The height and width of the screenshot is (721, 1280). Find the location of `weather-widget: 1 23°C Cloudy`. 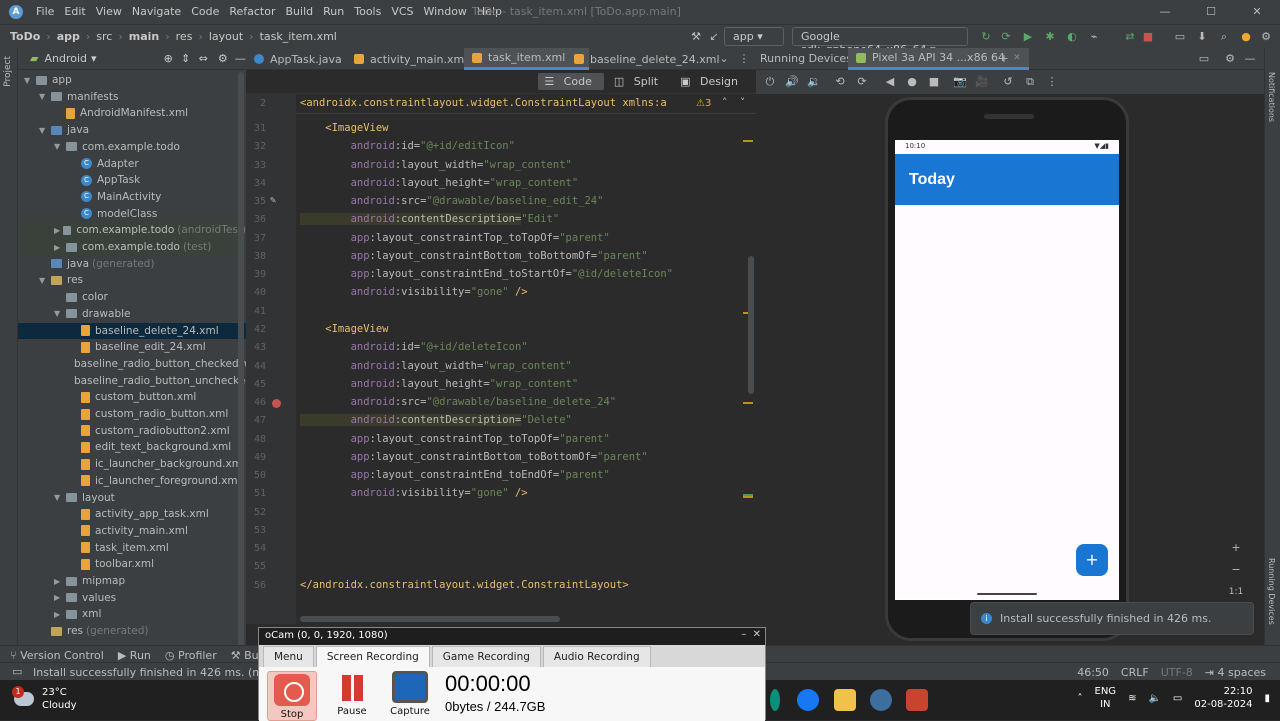

weather-widget: 1 23°C Cloudy is located at coordinates (44, 699).